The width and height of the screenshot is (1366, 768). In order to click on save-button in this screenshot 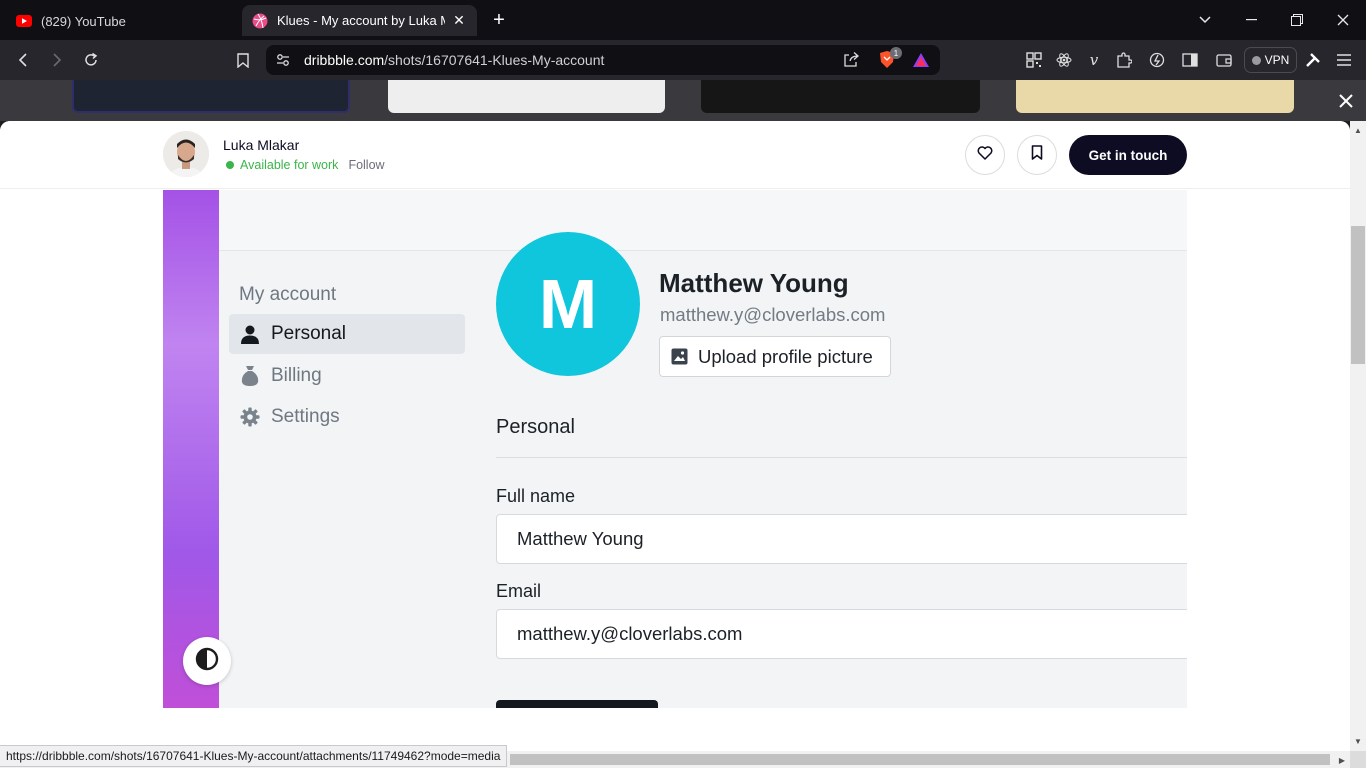, I will do `click(1037, 155)`.